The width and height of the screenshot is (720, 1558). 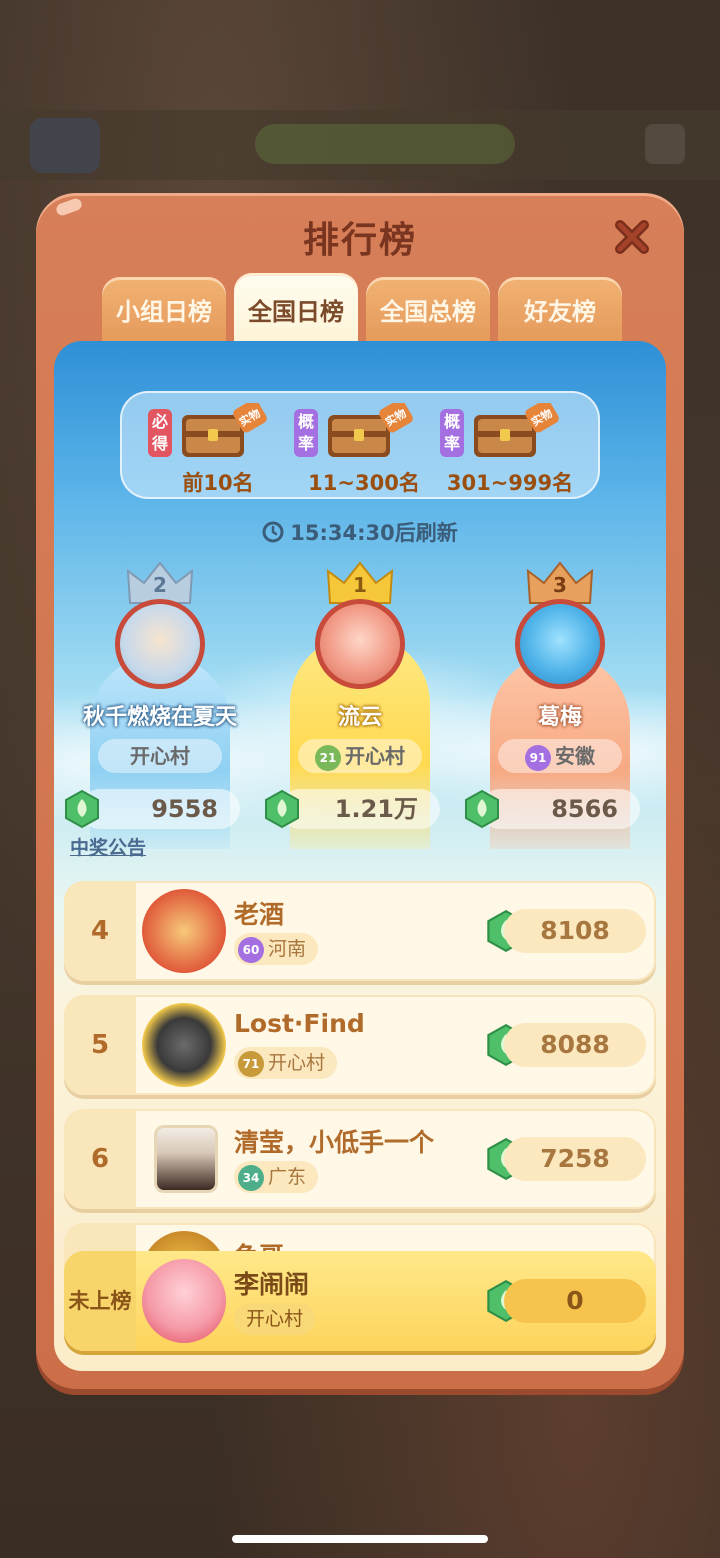 What do you see at coordinates (362, 310) in the screenshot?
I see `leaderboard-tabs: 小组日榜 全国日榜 全国总榜 好友榜` at bounding box center [362, 310].